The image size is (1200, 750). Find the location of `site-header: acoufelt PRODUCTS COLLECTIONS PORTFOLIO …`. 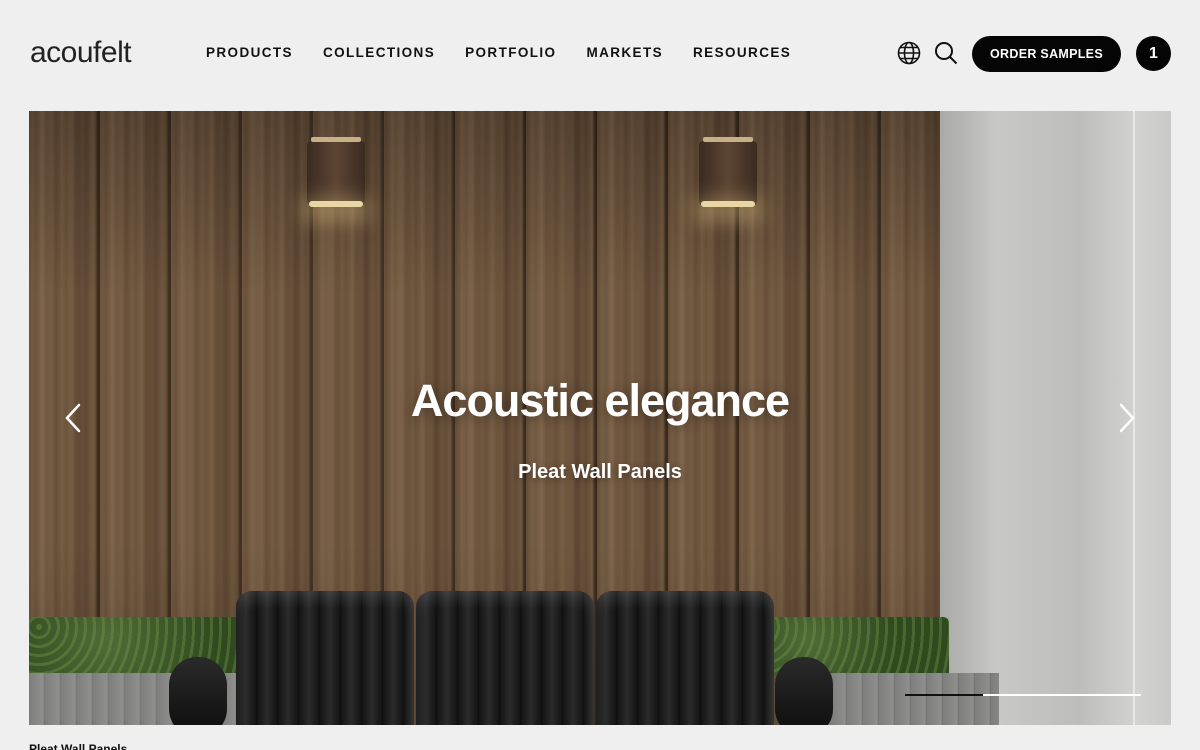

site-header: acoufelt PRODUCTS COLLECTIONS PORTFOLIO … is located at coordinates (600, 55).